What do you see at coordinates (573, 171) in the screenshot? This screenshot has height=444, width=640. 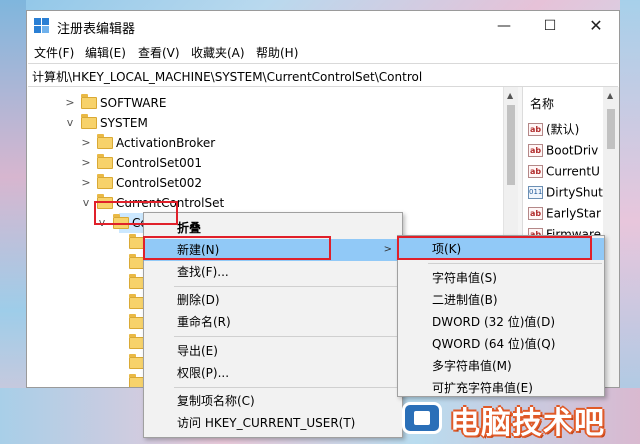 I see `value-name: CurrentU` at bounding box center [573, 171].